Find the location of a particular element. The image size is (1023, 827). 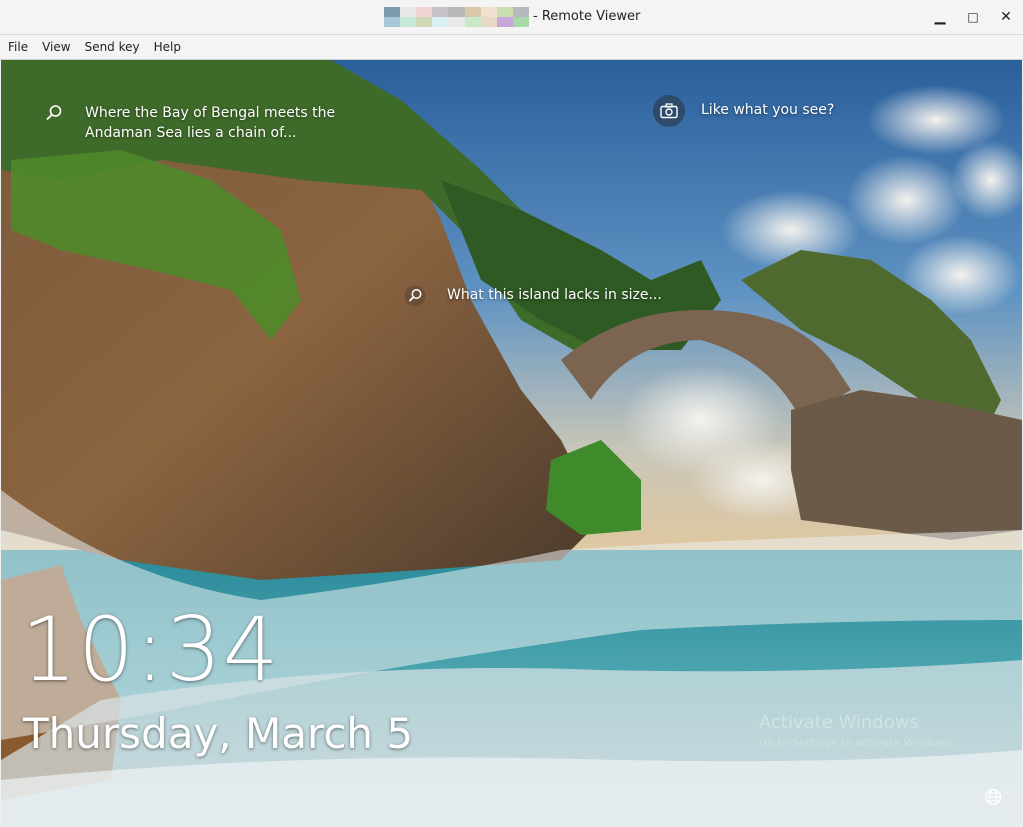

spotlight-caption-1-line1: Where the Bay of Bengal meets the is located at coordinates (210, 113).